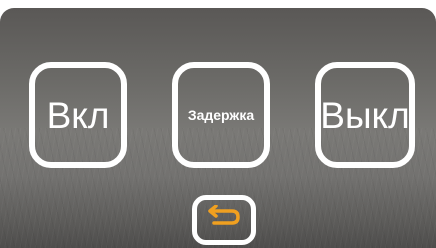 The height and width of the screenshot is (248, 436). I want to click on delay-button-label: Задержка, so click(221, 115).